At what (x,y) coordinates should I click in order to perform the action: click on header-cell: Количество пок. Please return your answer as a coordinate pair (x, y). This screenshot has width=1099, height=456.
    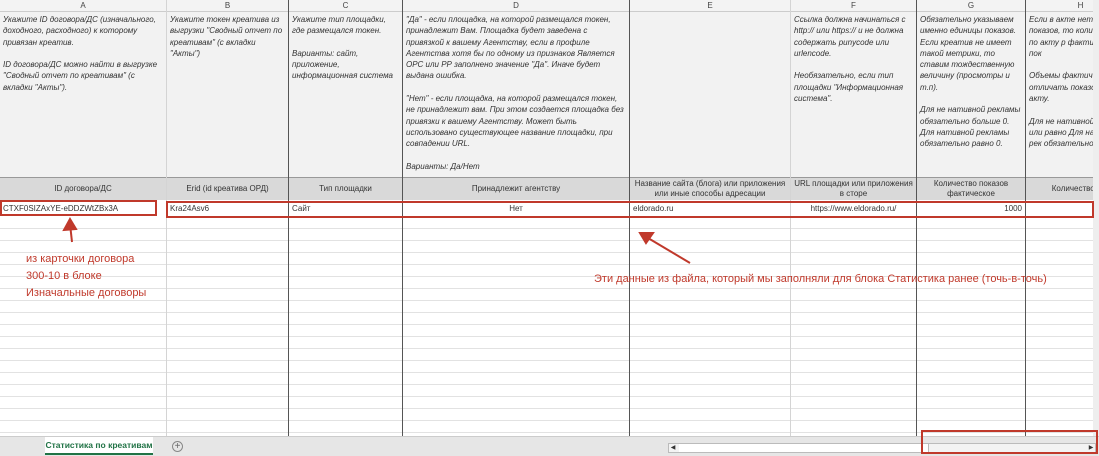
    Looking at the image, I should click on (1059, 188).